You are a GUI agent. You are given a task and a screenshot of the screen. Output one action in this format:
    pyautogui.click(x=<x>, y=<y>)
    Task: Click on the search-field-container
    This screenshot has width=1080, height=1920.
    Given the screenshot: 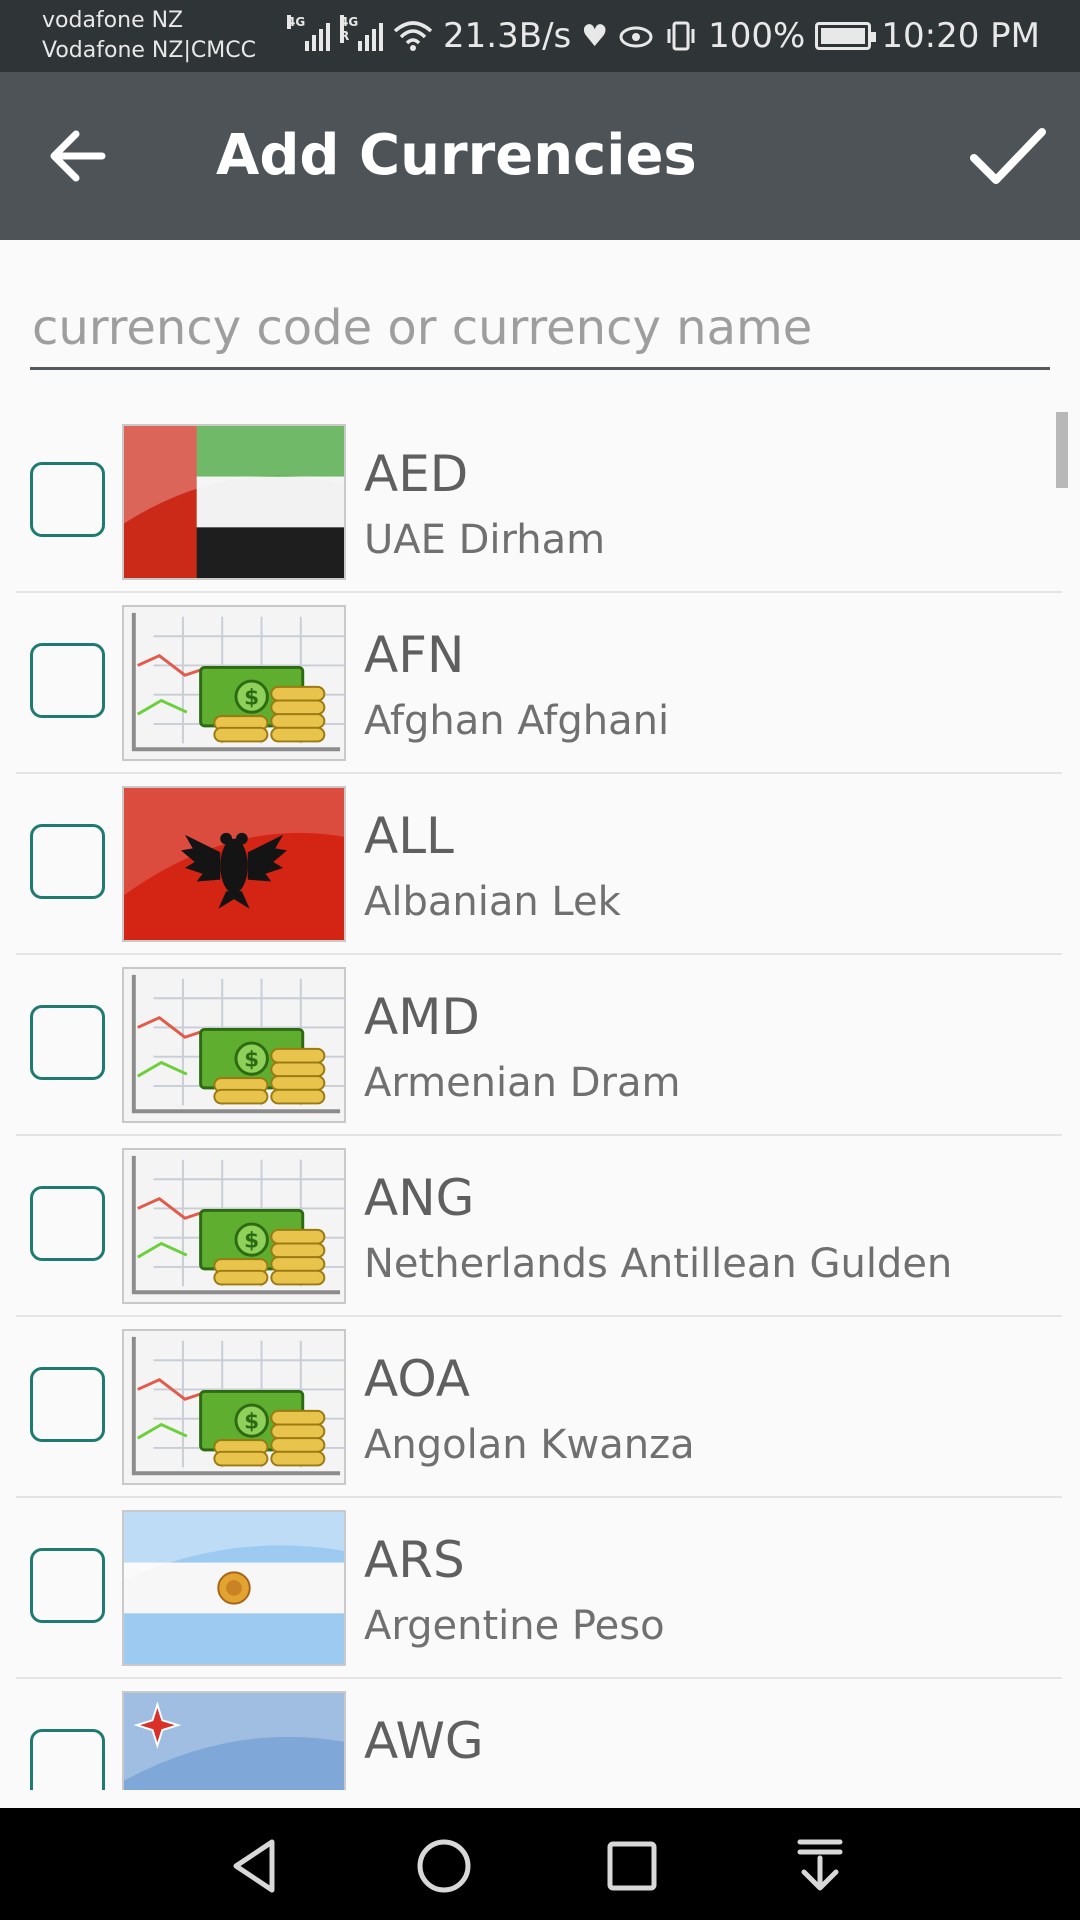 What is the action you would take?
    pyautogui.click(x=540, y=331)
    